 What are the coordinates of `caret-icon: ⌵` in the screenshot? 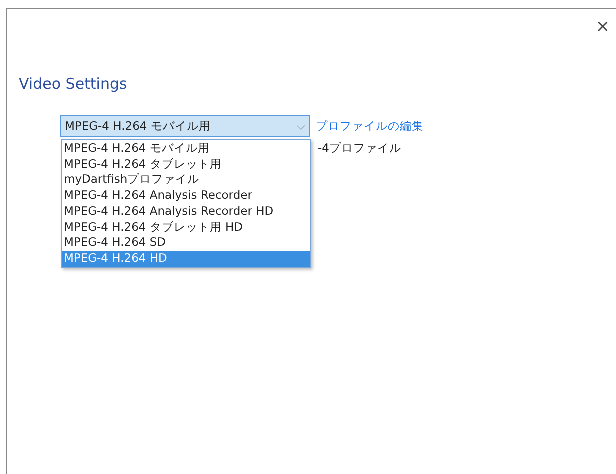 It's located at (301, 126).